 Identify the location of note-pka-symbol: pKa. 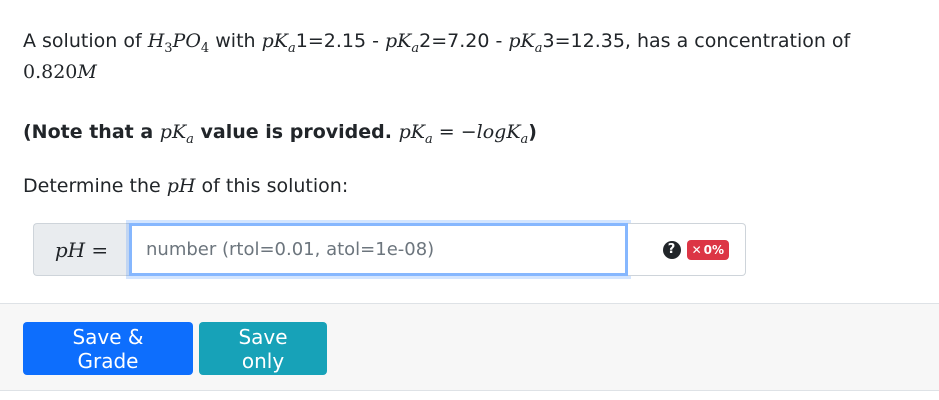
(176, 134).